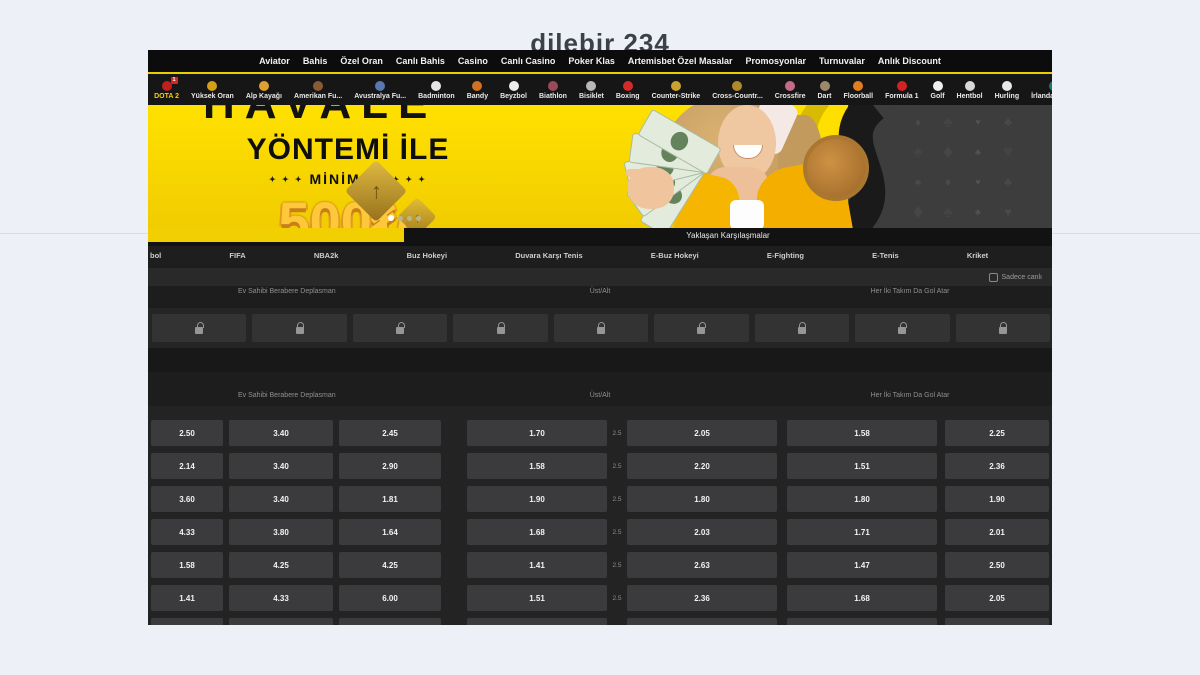  What do you see at coordinates (909, 61) in the screenshot?
I see `nav-item: Anlık Discount` at bounding box center [909, 61].